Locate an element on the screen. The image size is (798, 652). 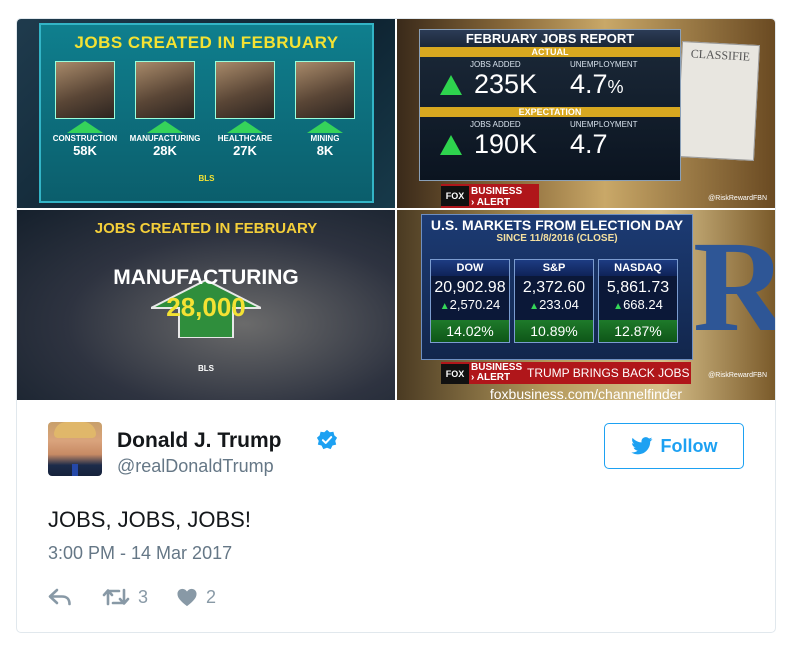
show-handle: @RiskRewardFBN is located at coordinates (737, 198).